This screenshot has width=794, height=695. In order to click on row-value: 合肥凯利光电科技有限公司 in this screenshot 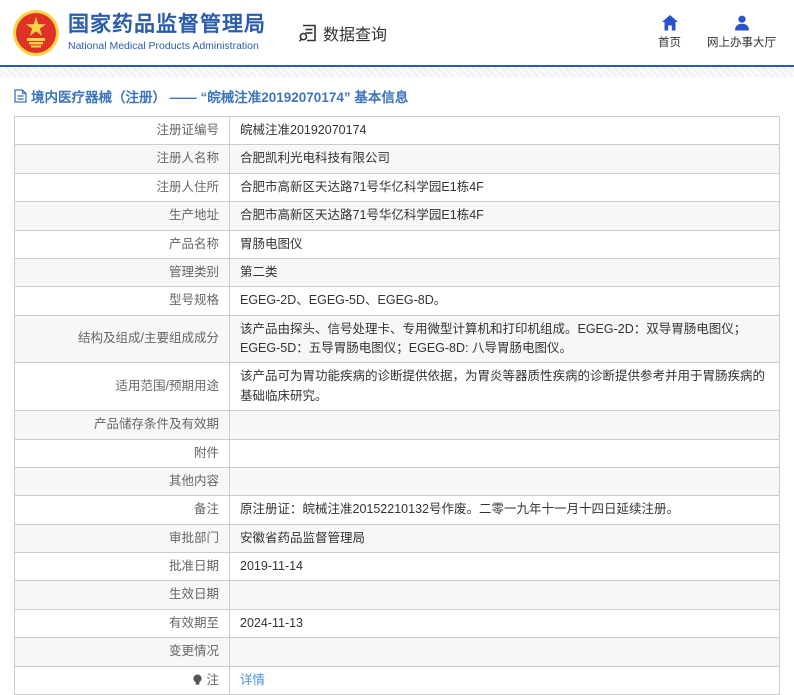, I will do `click(504, 159)`.